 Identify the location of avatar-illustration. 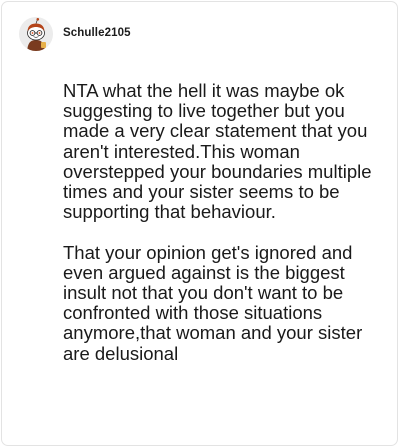
(36, 34).